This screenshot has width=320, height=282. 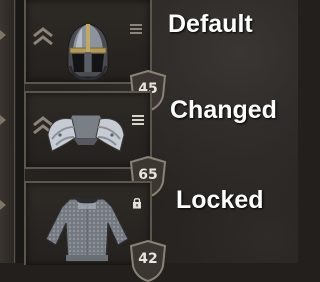 What do you see at coordinates (43, 36) in the screenshot?
I see `double-chevron-up-icon` at bounding box center [43, 36].